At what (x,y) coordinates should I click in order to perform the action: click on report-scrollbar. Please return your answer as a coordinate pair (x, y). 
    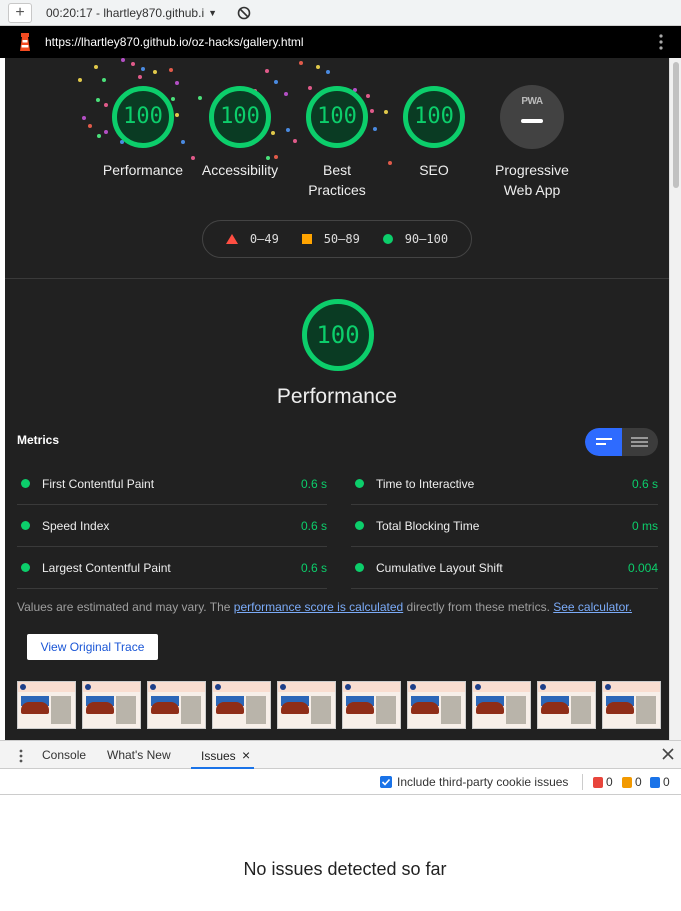
    Looking at the image, I should click on (675, 399).